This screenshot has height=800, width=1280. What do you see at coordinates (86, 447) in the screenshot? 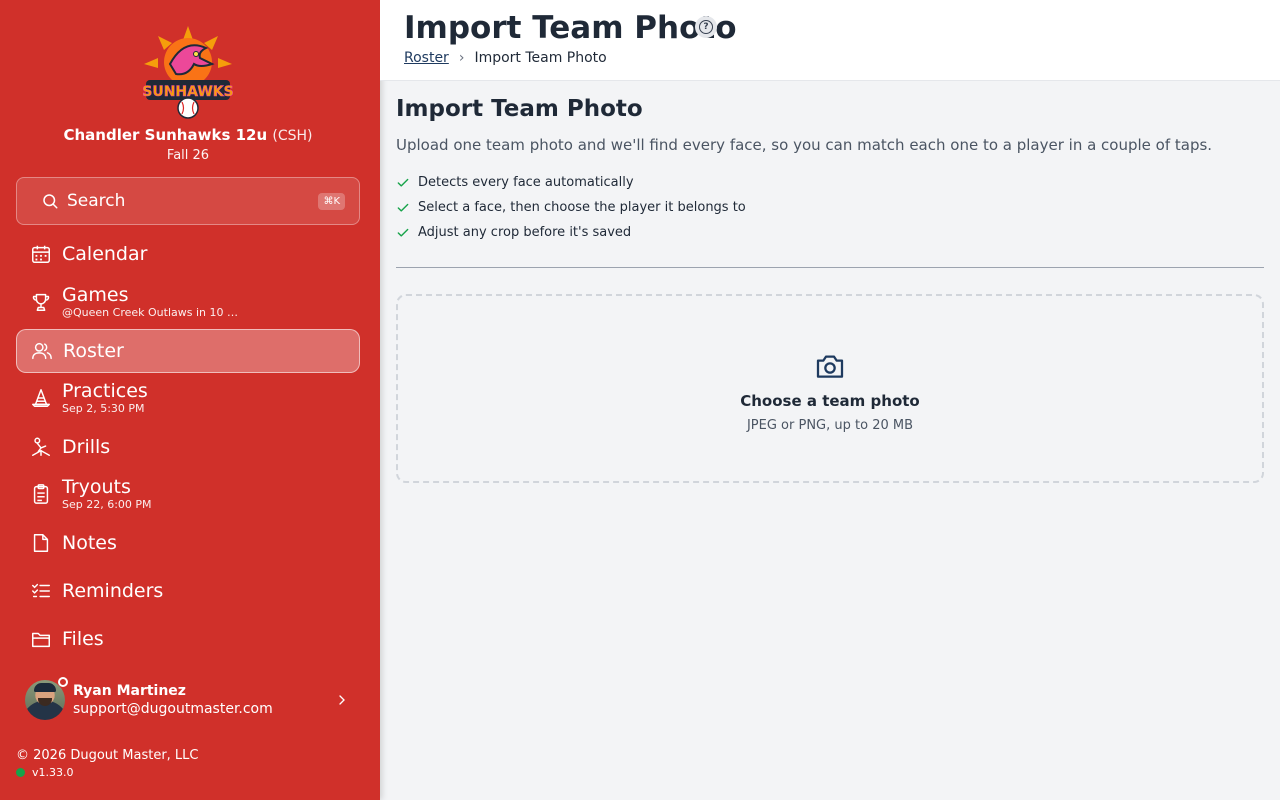
I see `sidebar-item-label: Drills` at bounding box center [86, 447].